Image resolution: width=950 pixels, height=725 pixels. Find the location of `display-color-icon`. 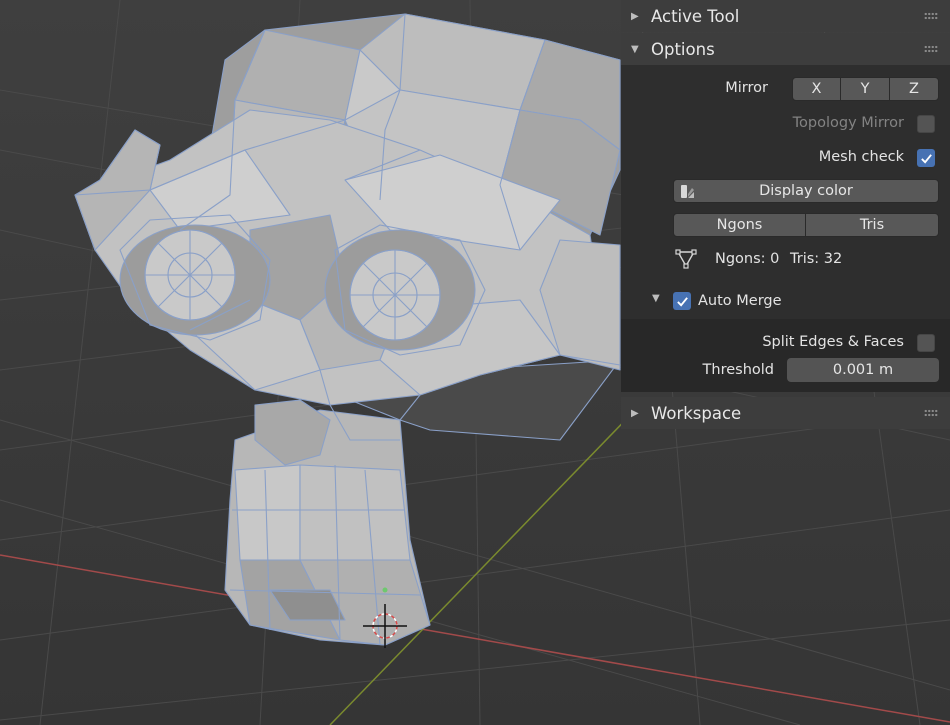

display-color-icon is located at coordinates (687, 191).